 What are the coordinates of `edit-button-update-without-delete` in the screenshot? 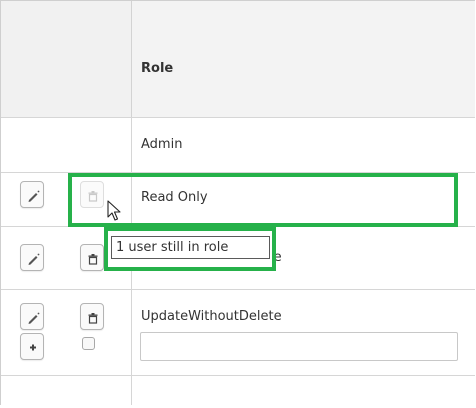 It's located at (32, 257).